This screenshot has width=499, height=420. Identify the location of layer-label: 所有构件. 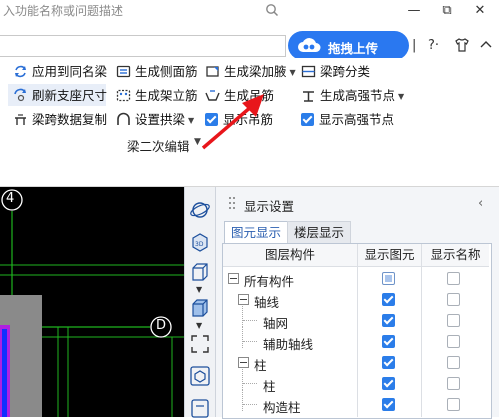
(269, 281).